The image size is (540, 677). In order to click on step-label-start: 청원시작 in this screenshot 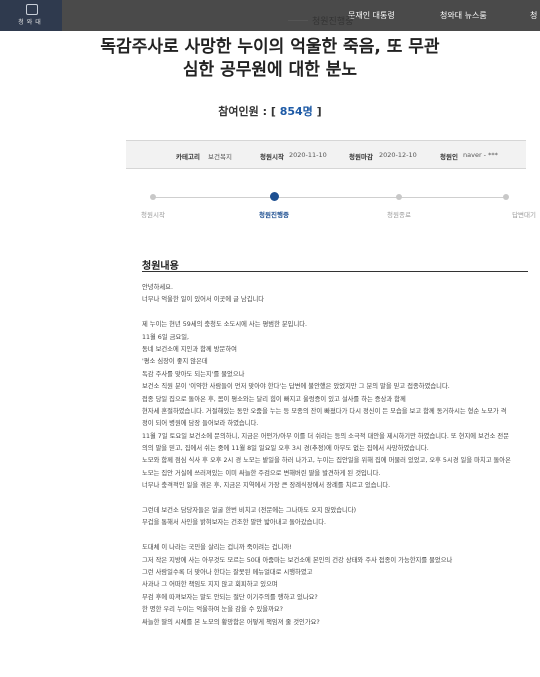, I will do `click(153, 215)`.